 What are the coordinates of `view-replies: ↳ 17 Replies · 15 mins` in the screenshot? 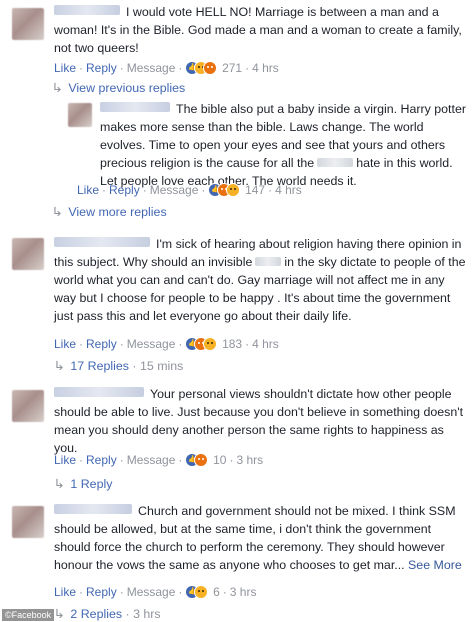 It's located at (118, 366).